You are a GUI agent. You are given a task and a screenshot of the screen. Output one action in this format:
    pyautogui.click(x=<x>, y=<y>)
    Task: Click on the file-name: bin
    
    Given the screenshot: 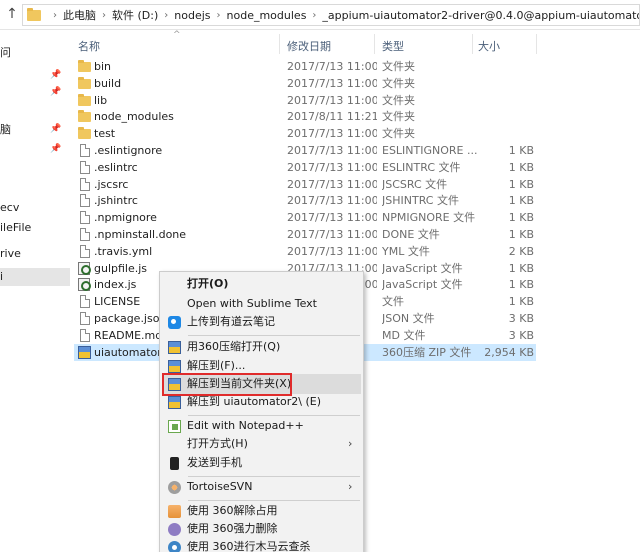 What is the action you would take?
    pyautogui.click(x=103, y=66)
    